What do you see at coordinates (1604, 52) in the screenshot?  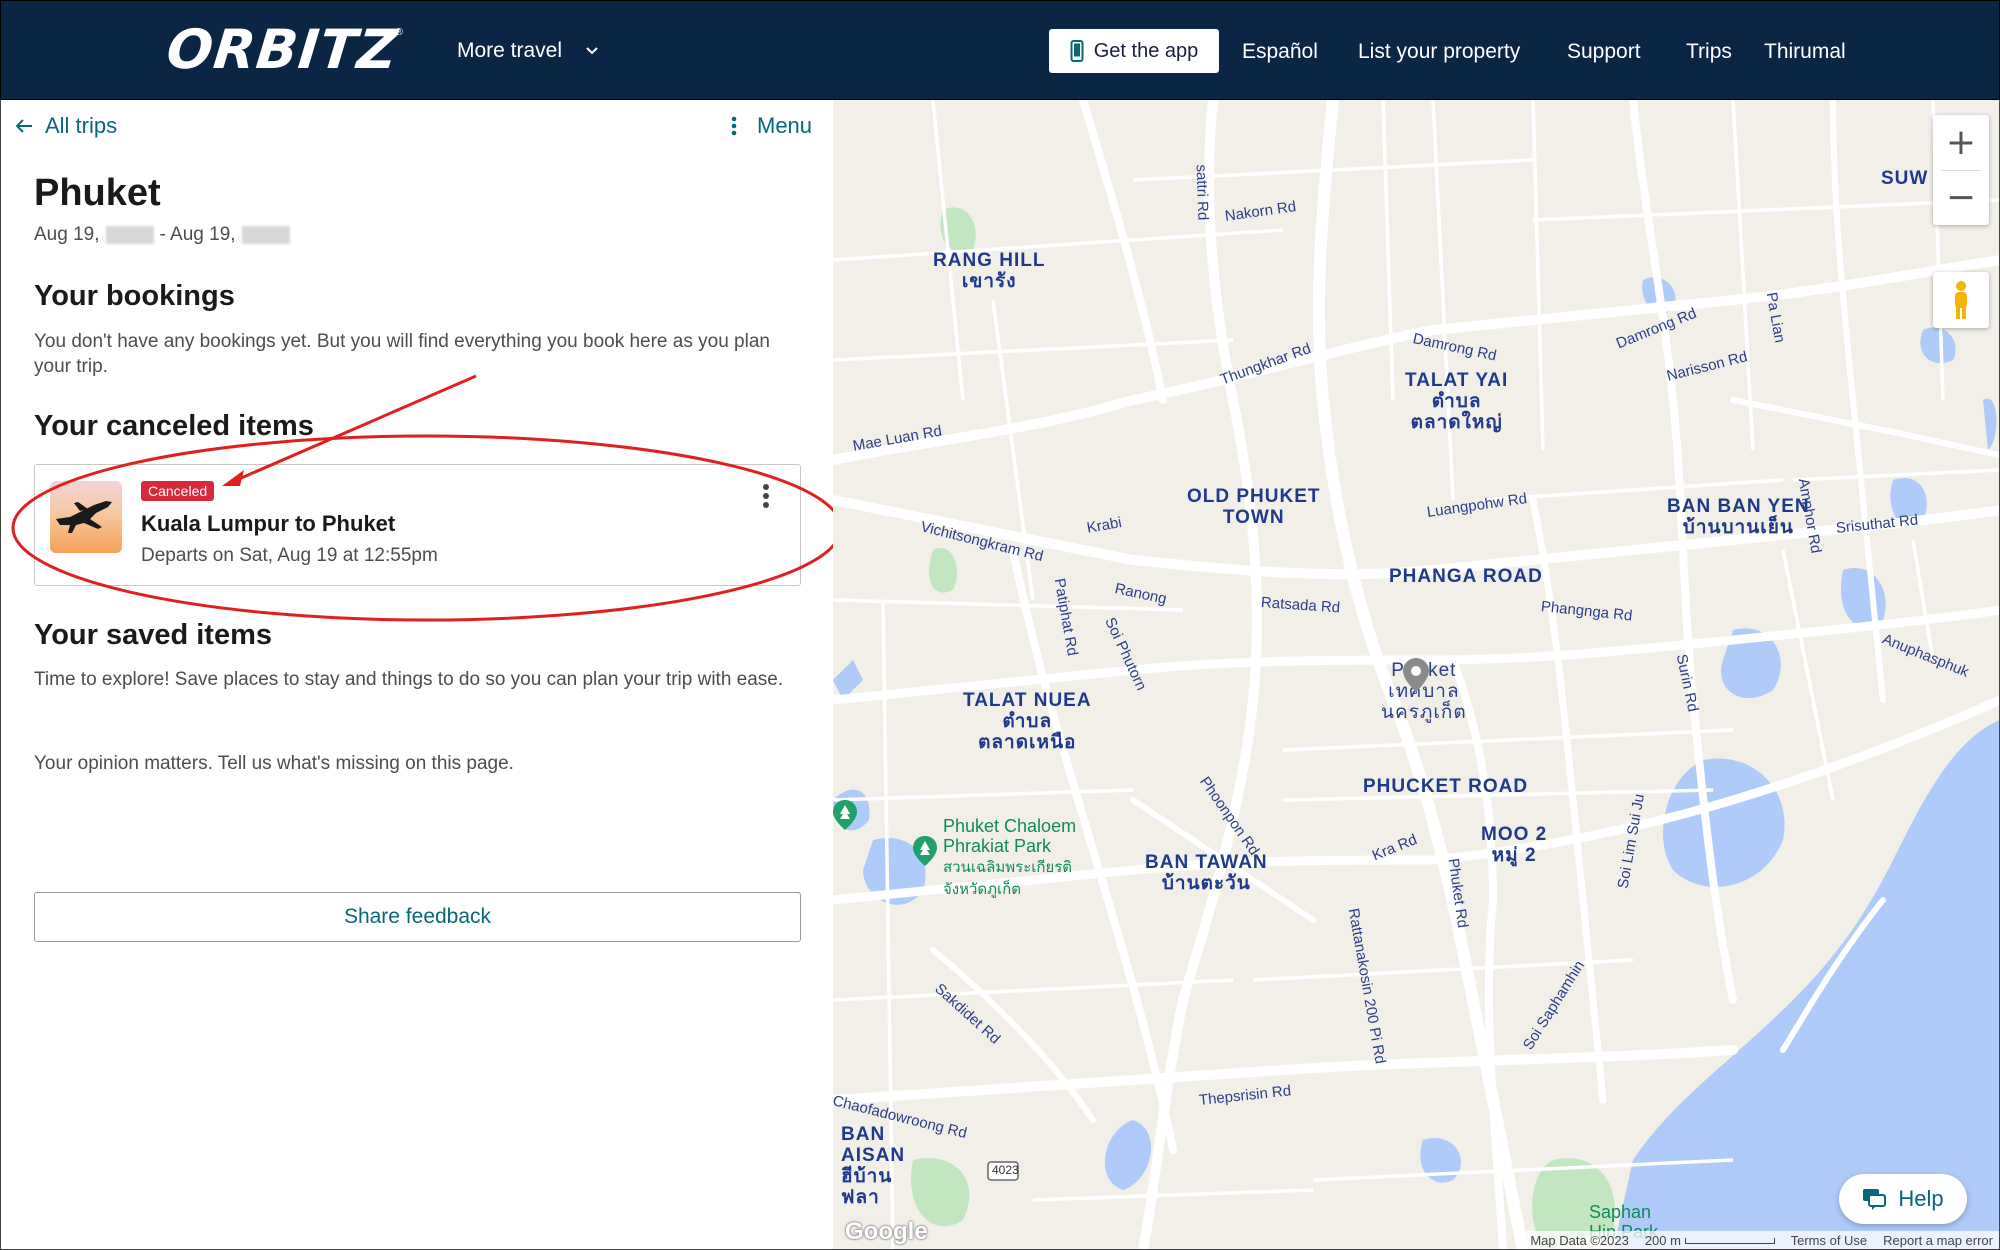 I see `nav-support-link: Support` at bounding box center [1604, 52].